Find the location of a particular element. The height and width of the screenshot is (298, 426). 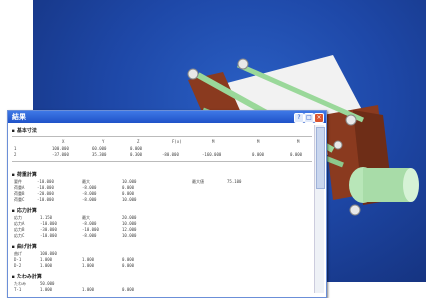

section-deflection: たわみ計算 is located at coordinates (27, 276).